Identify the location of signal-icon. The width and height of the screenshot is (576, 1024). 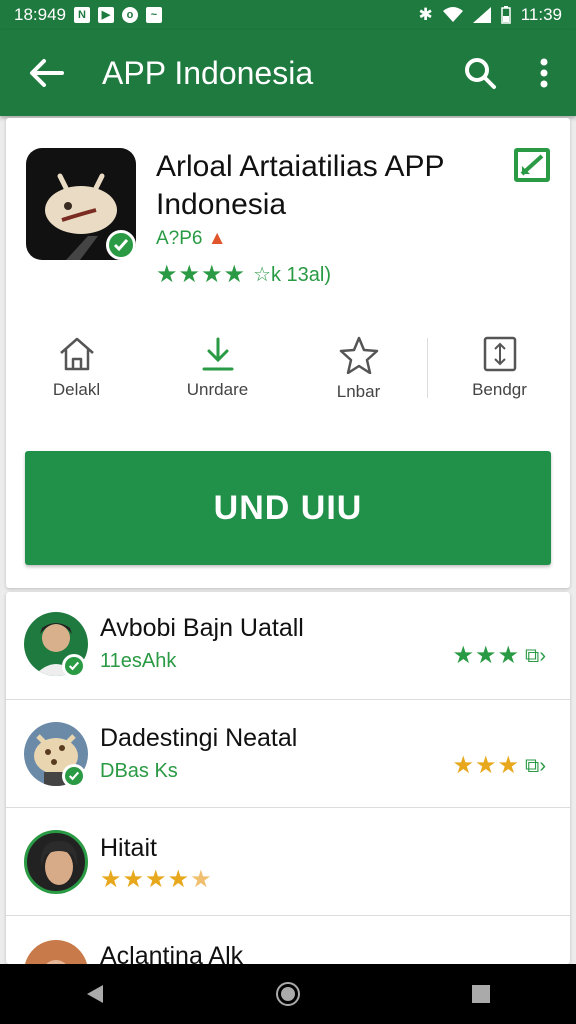
(481, 15).